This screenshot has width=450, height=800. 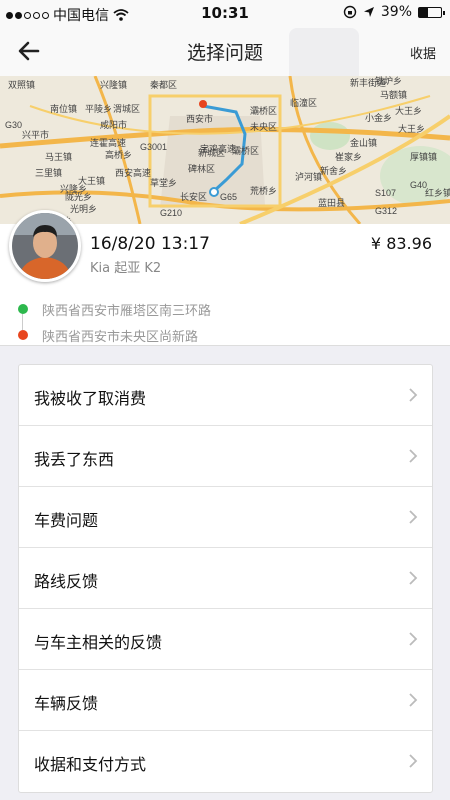 I want to click on map-label: 咸阳市, so click(x=113, y=124).